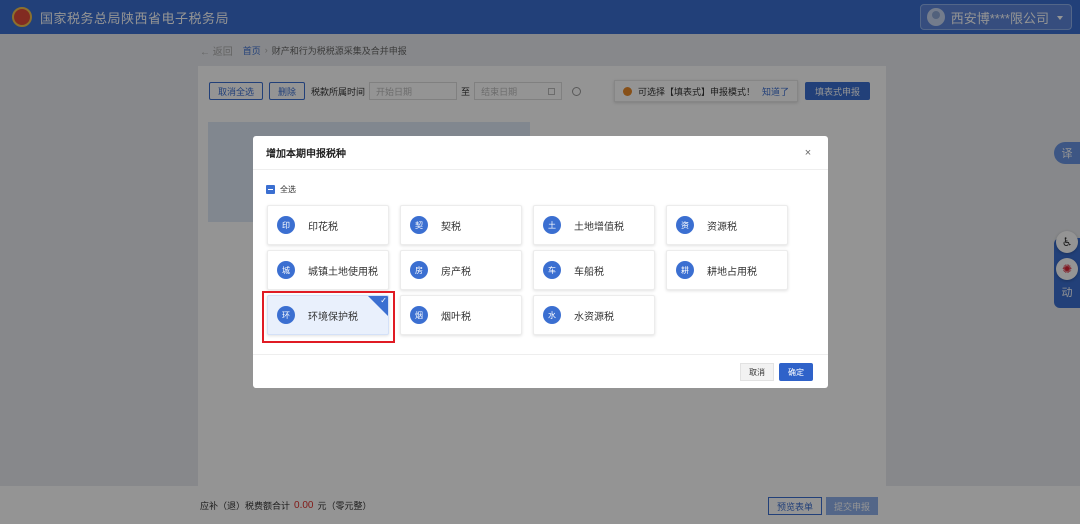 Image resolution: width=1080 pixels, height=524 pixels. What do you see at coordinates (540, 153) in the screenshot?
I see `modal-header: 增加本期申报税种 ×` at bounding box center [540, 153].